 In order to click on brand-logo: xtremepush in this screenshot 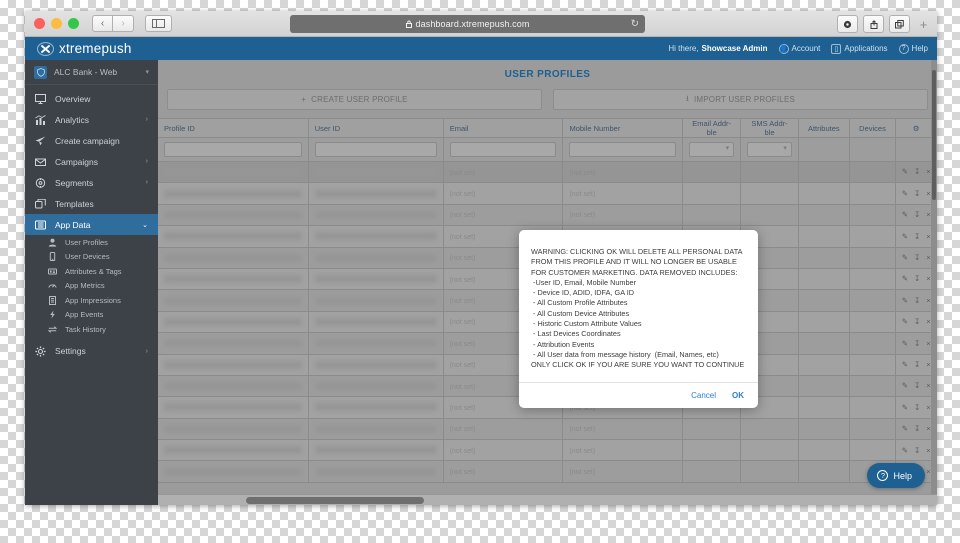, I will do `click(84, 48)`.